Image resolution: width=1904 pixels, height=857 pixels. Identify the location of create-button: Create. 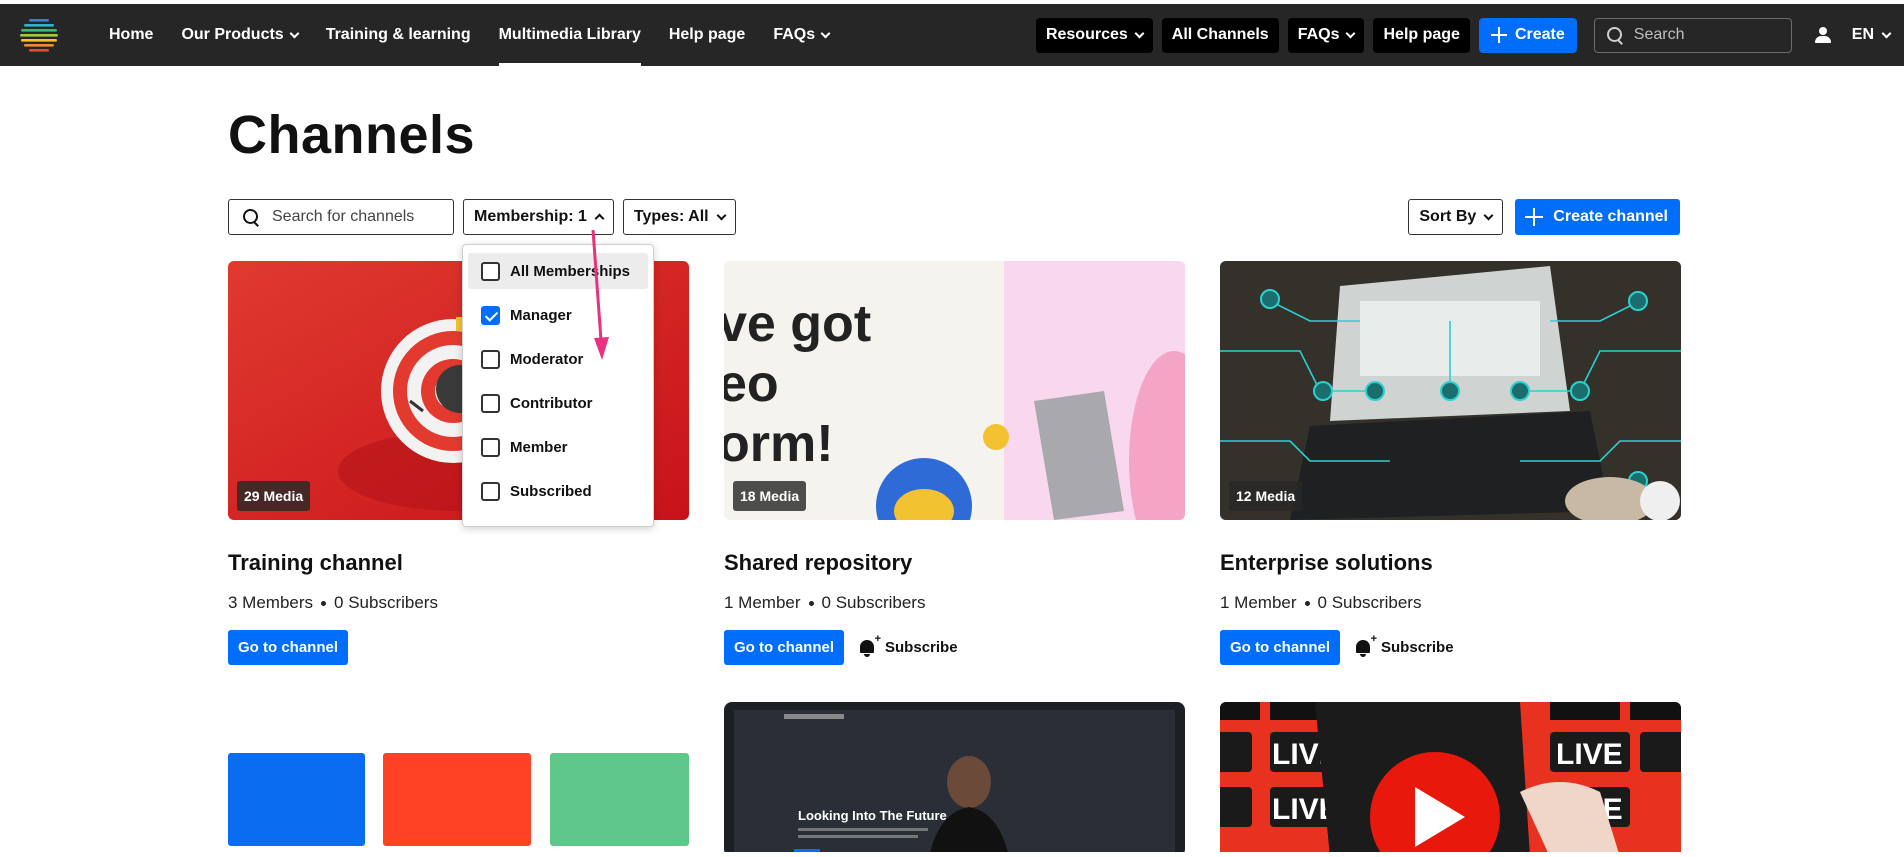
(1527, 35).